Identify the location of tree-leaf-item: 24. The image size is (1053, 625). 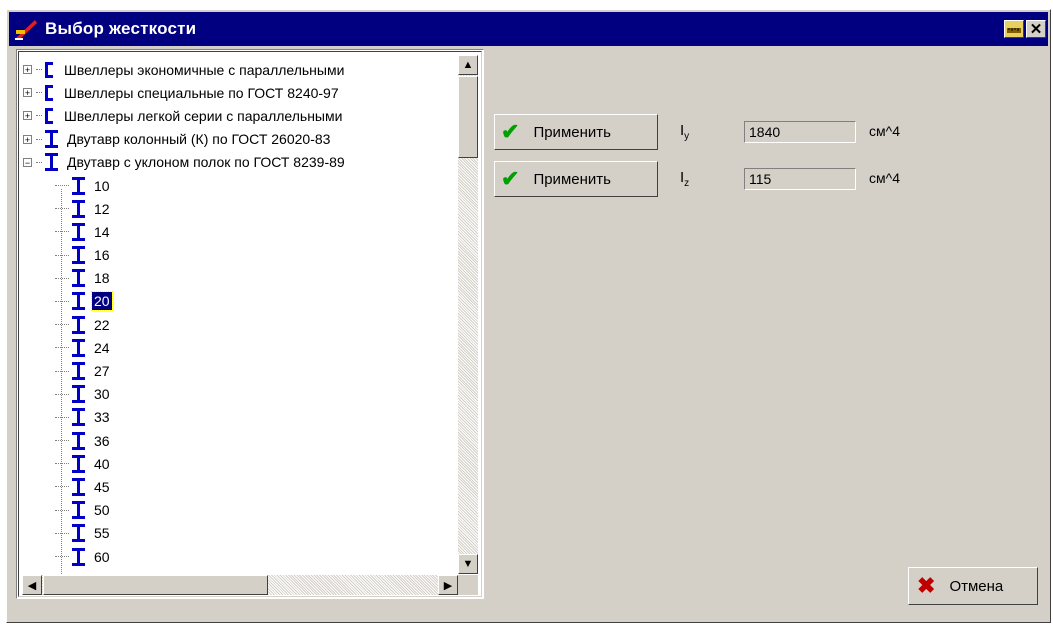
(231, 347).